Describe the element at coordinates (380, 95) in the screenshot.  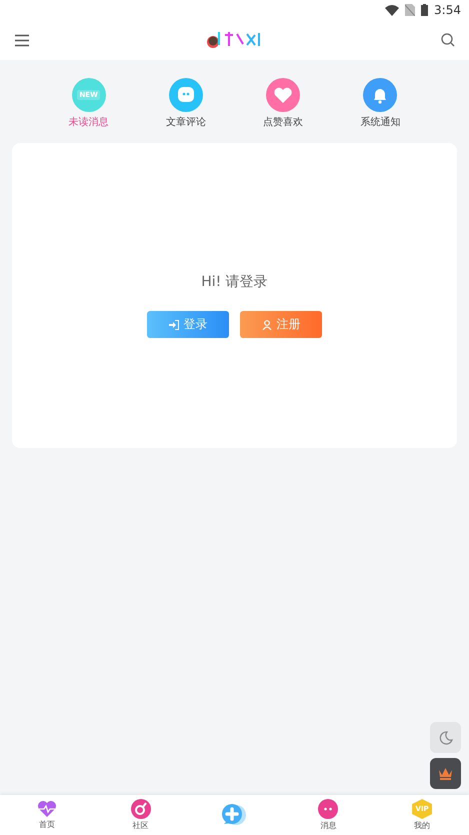
I see `bell-icon` at that location.